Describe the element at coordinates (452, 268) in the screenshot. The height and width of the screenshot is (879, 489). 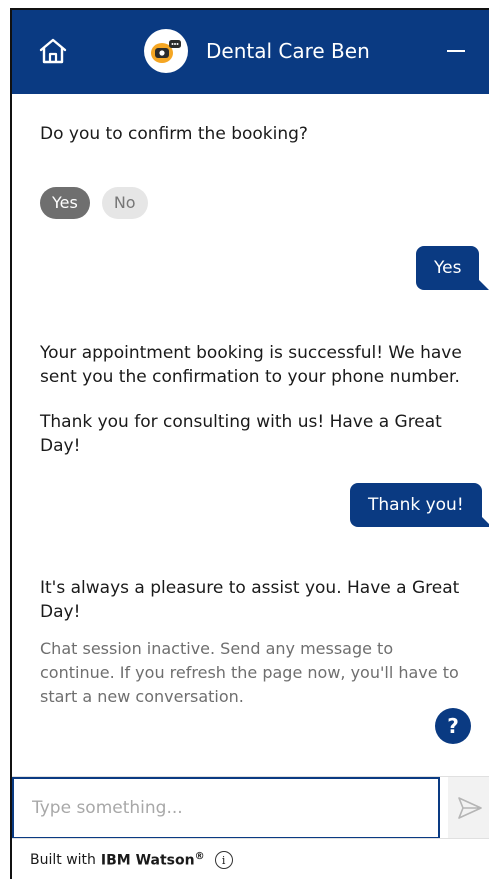
I see `user-message: Yes` at that location.